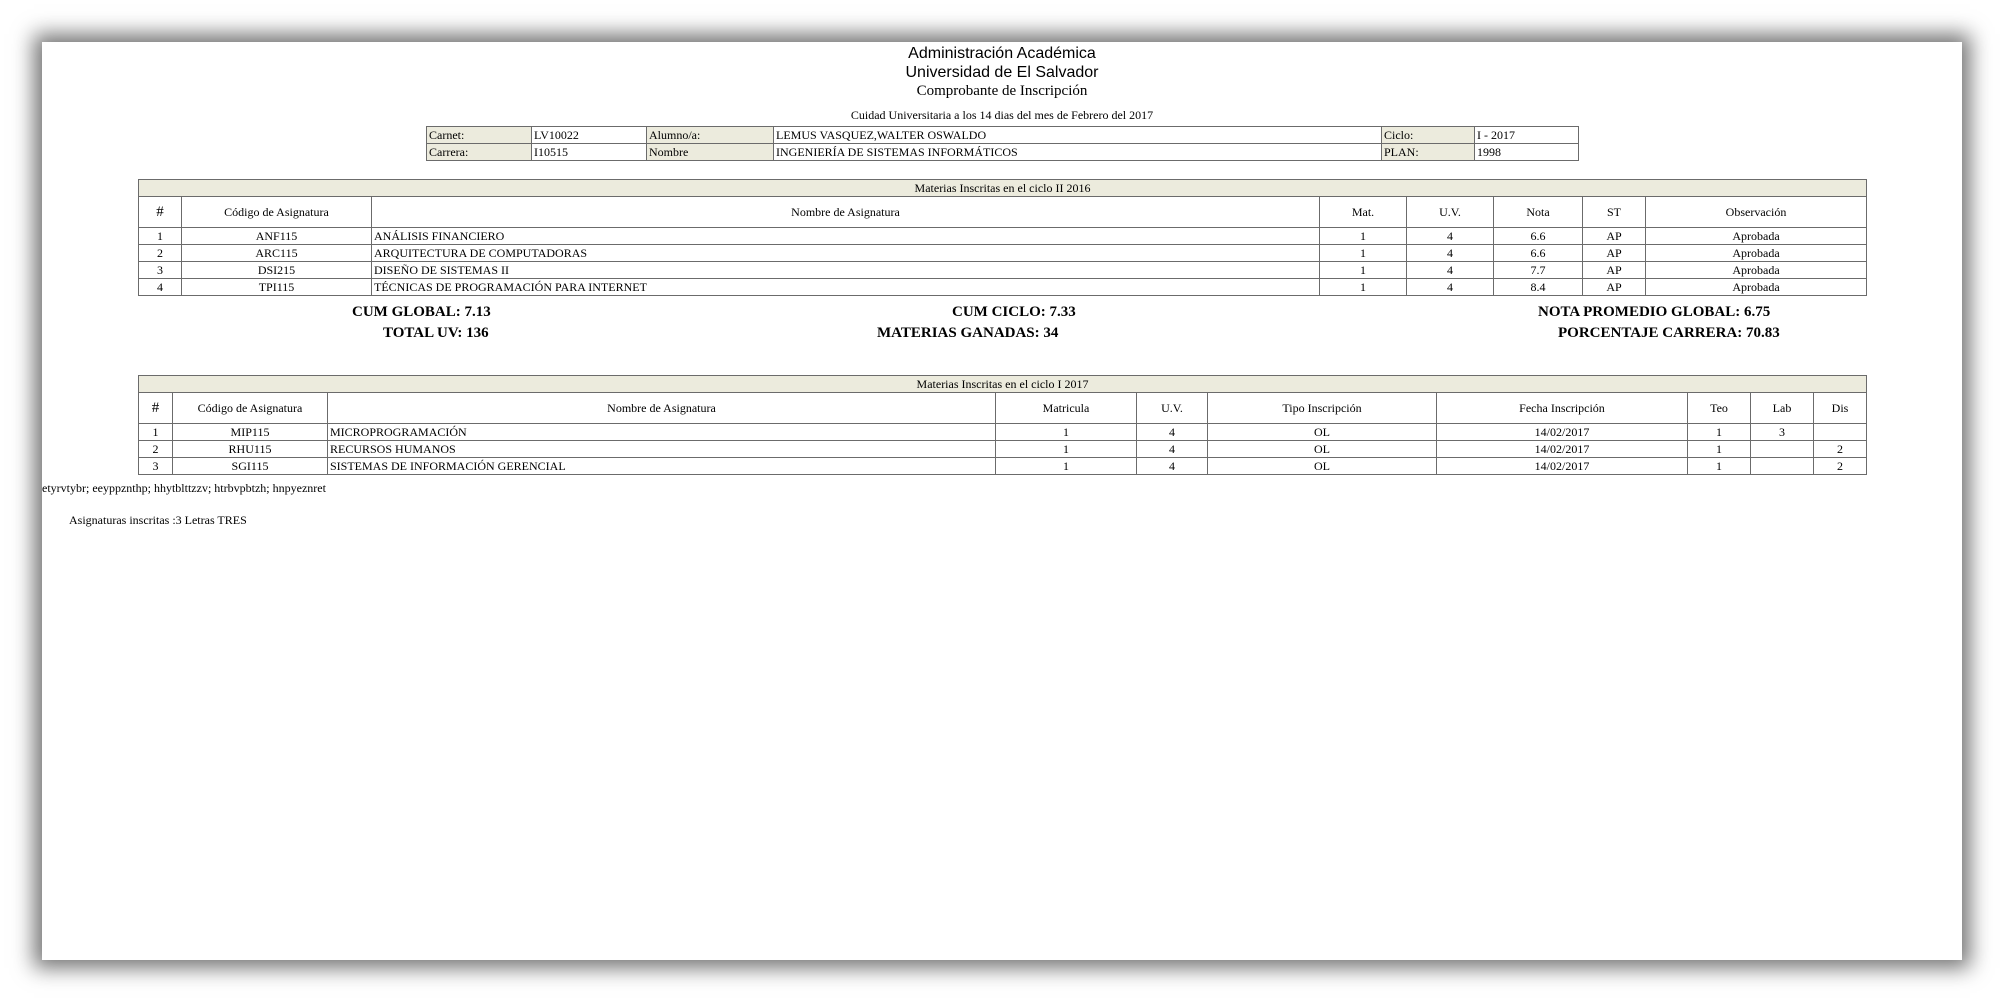  What do you see at coordinates (1782, 432) in the screenshot?
I see `cell-lab: 3` at bounding box center [1782, 432].